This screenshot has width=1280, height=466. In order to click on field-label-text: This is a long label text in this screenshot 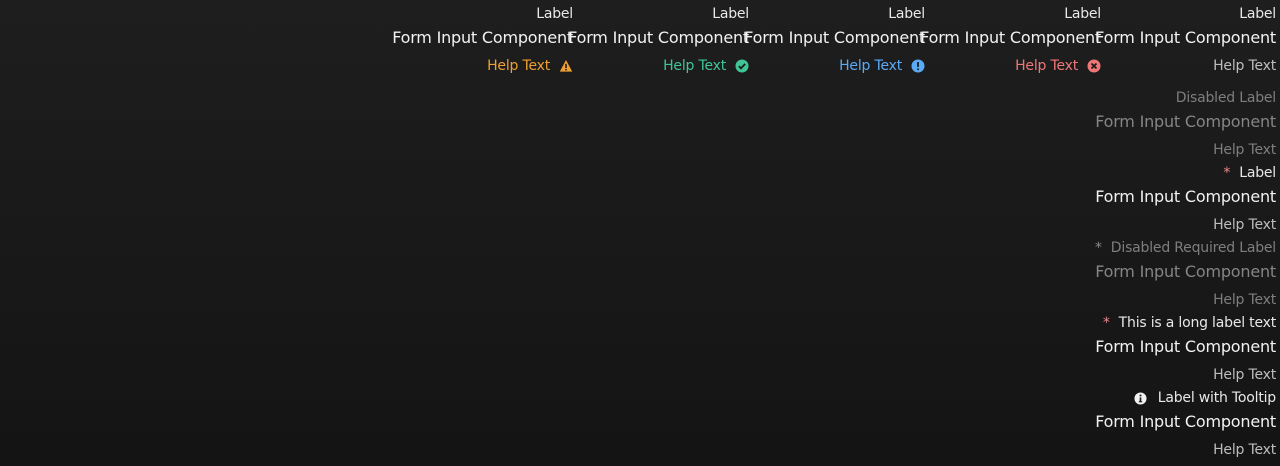, I will do `click(1197, 323)`.